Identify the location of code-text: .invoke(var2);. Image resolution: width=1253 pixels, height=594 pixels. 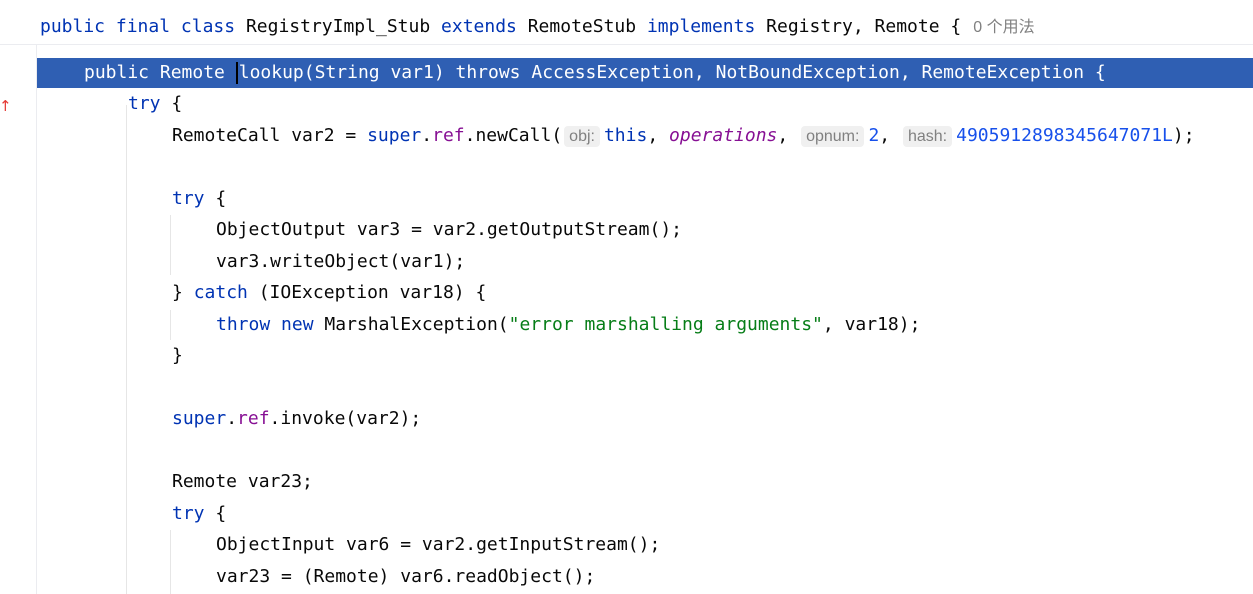
(345, 418).